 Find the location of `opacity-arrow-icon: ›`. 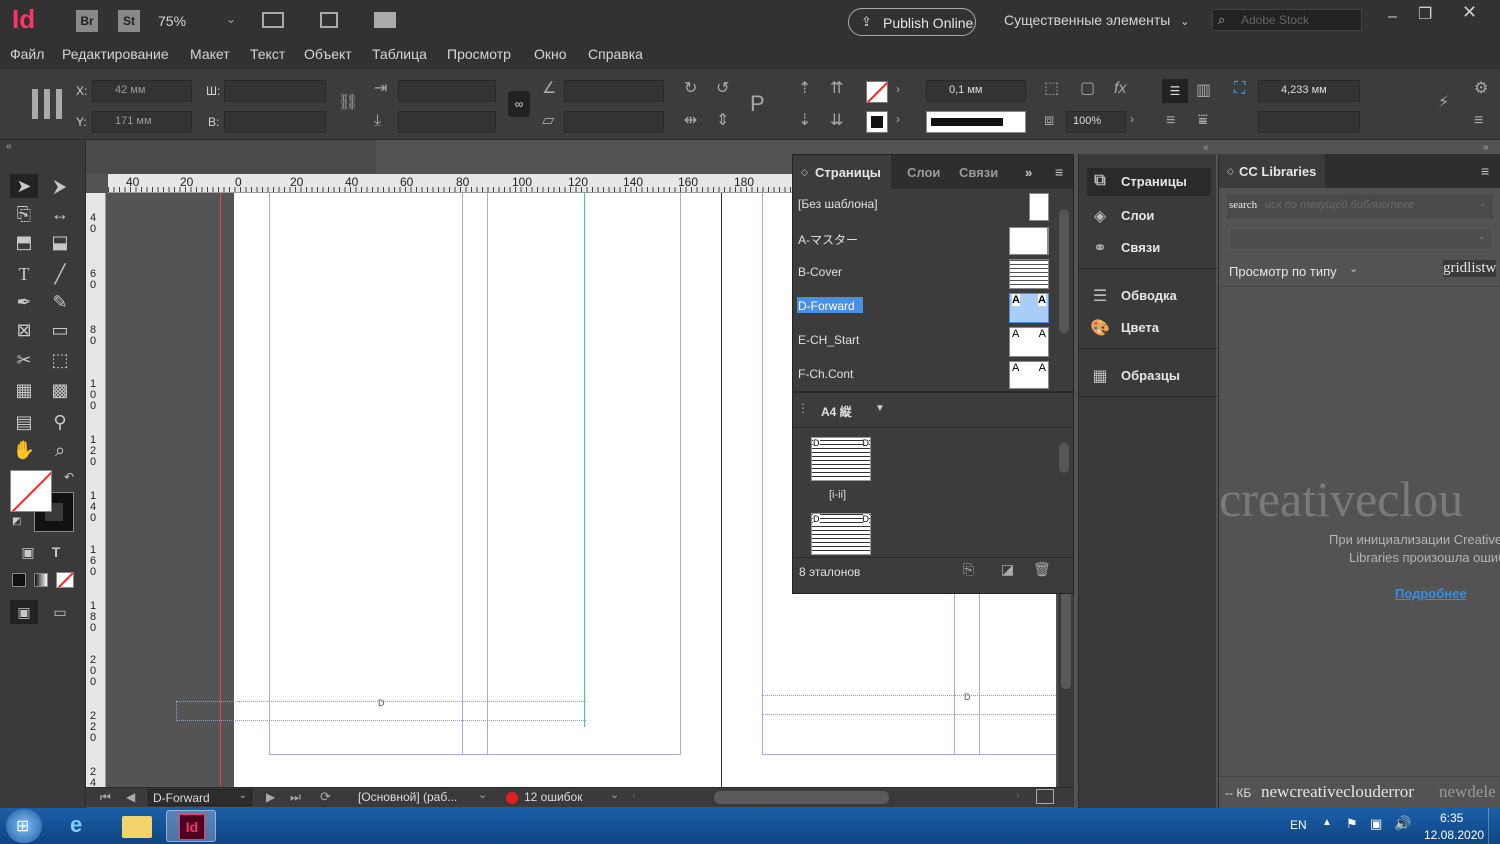

opacity-arrow-icon: › is located at coordinates (1132, 119).